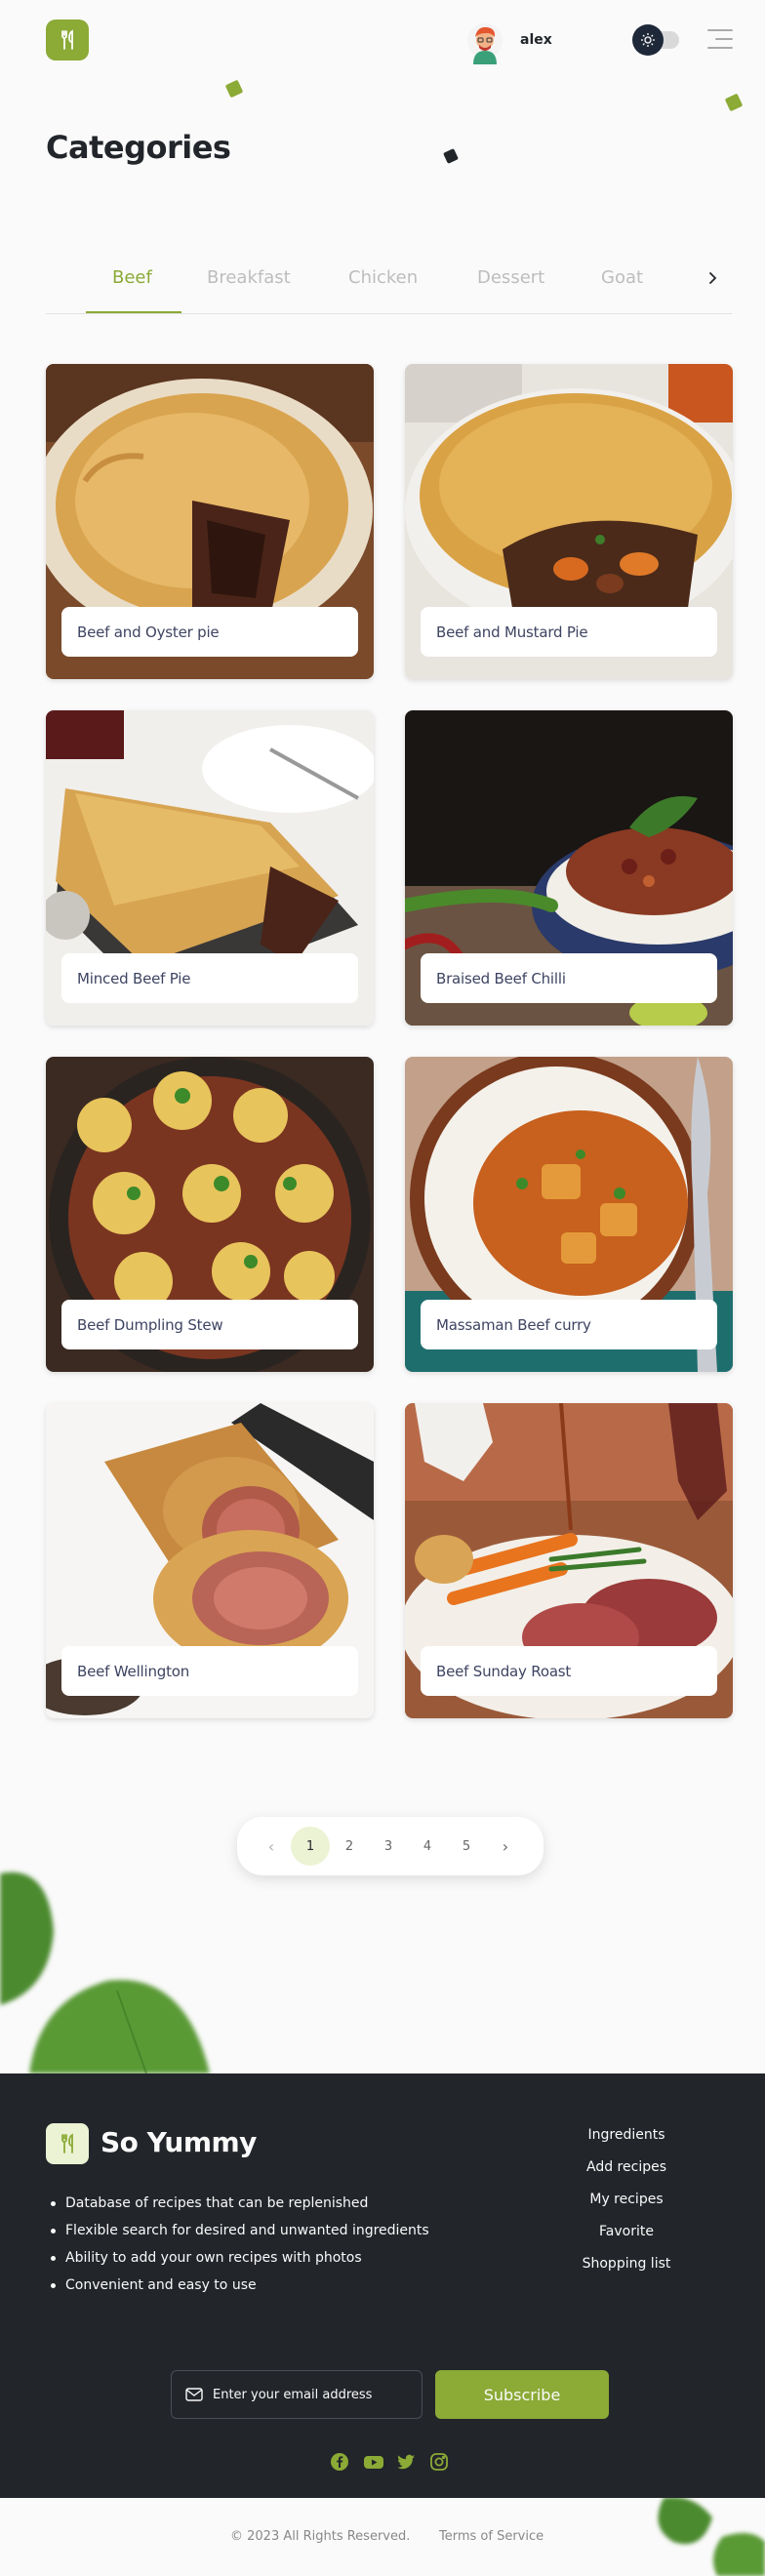 The image size is (765, 2576). What do you see at coordinates (626, 2135) in the screenshot?
I see `footer-link-ingredients: Ingredients` at bounding box center [626, 2135].